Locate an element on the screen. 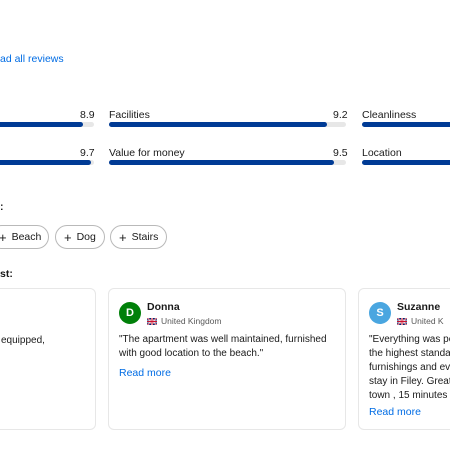 The width and height of the screenshot is (450, 450). topics-heading: : is located at coordinates (2, 207).